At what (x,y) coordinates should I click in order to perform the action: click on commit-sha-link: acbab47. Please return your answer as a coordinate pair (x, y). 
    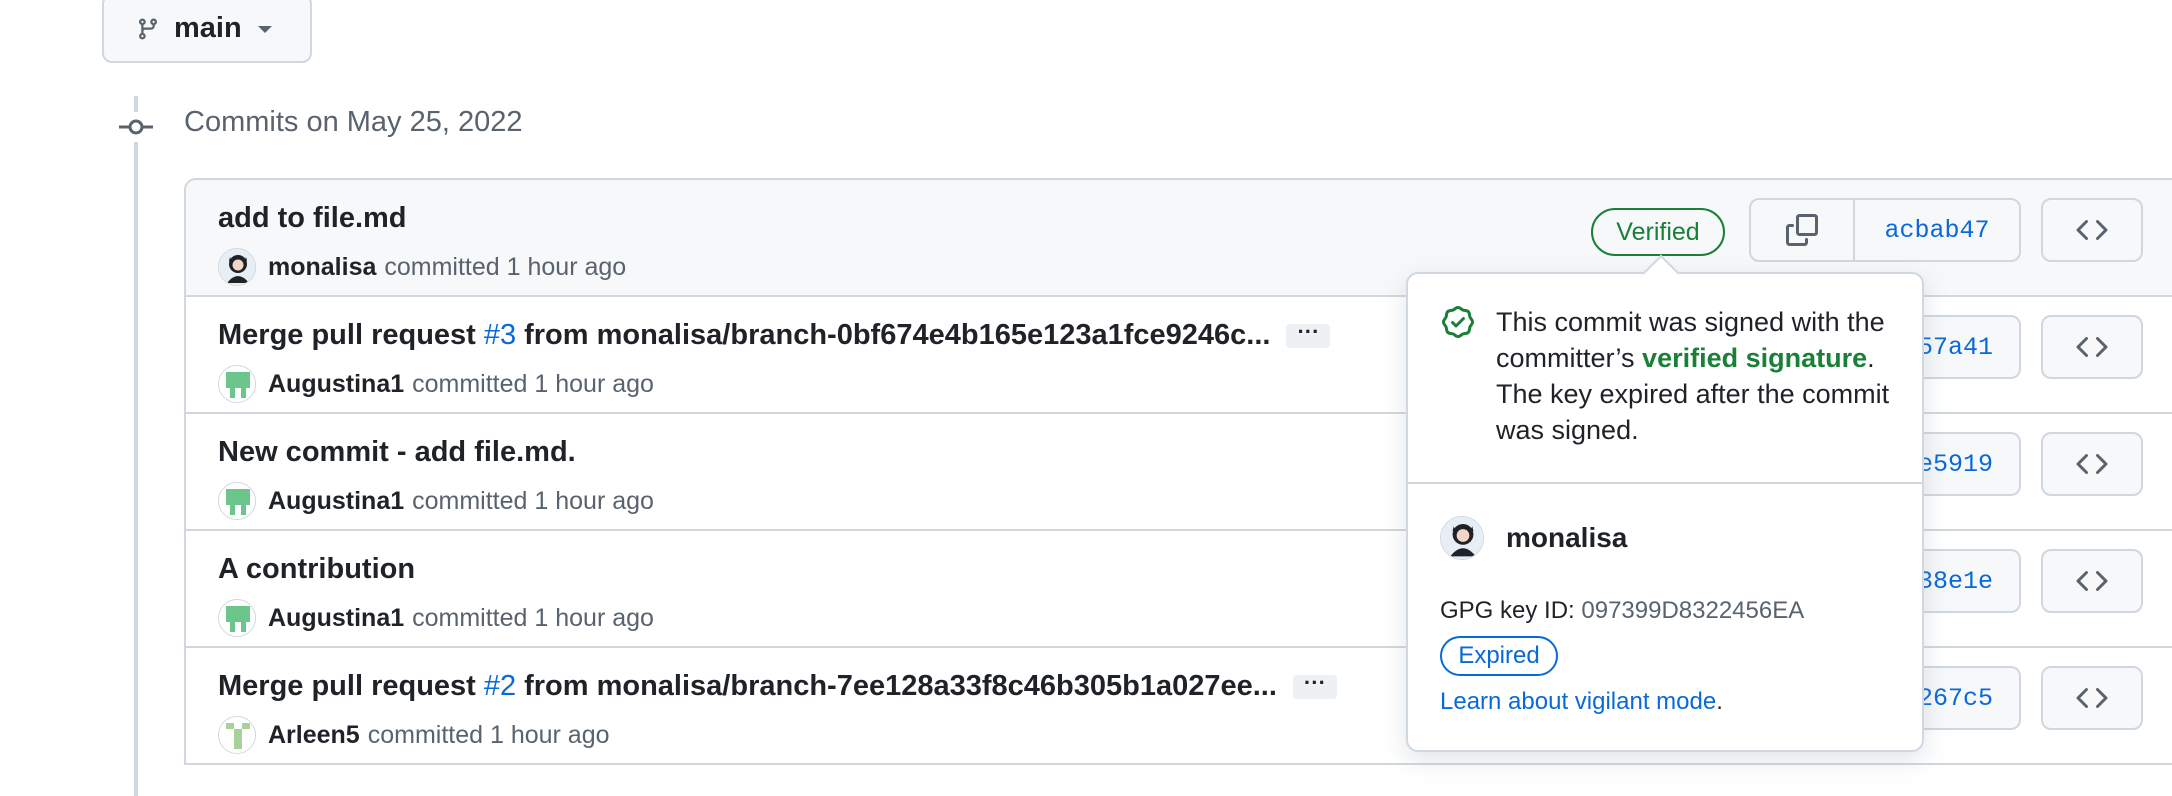
    Looking at the image, I should click on (1937, 230).